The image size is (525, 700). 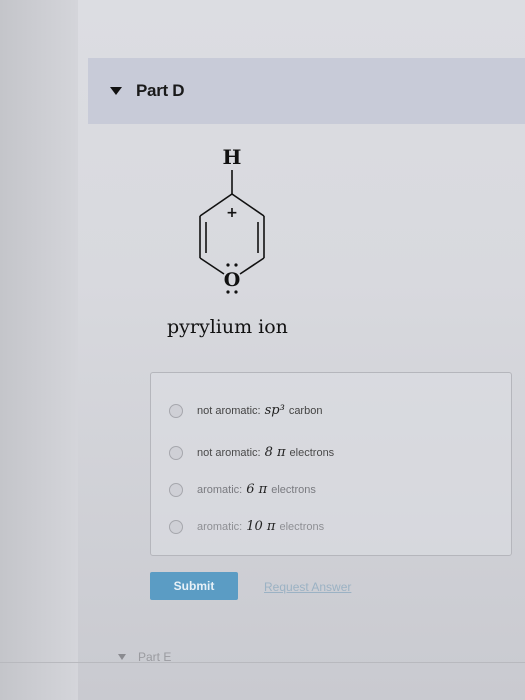 I want to click on part-d-title: Part D, so click(x=160, y=90).